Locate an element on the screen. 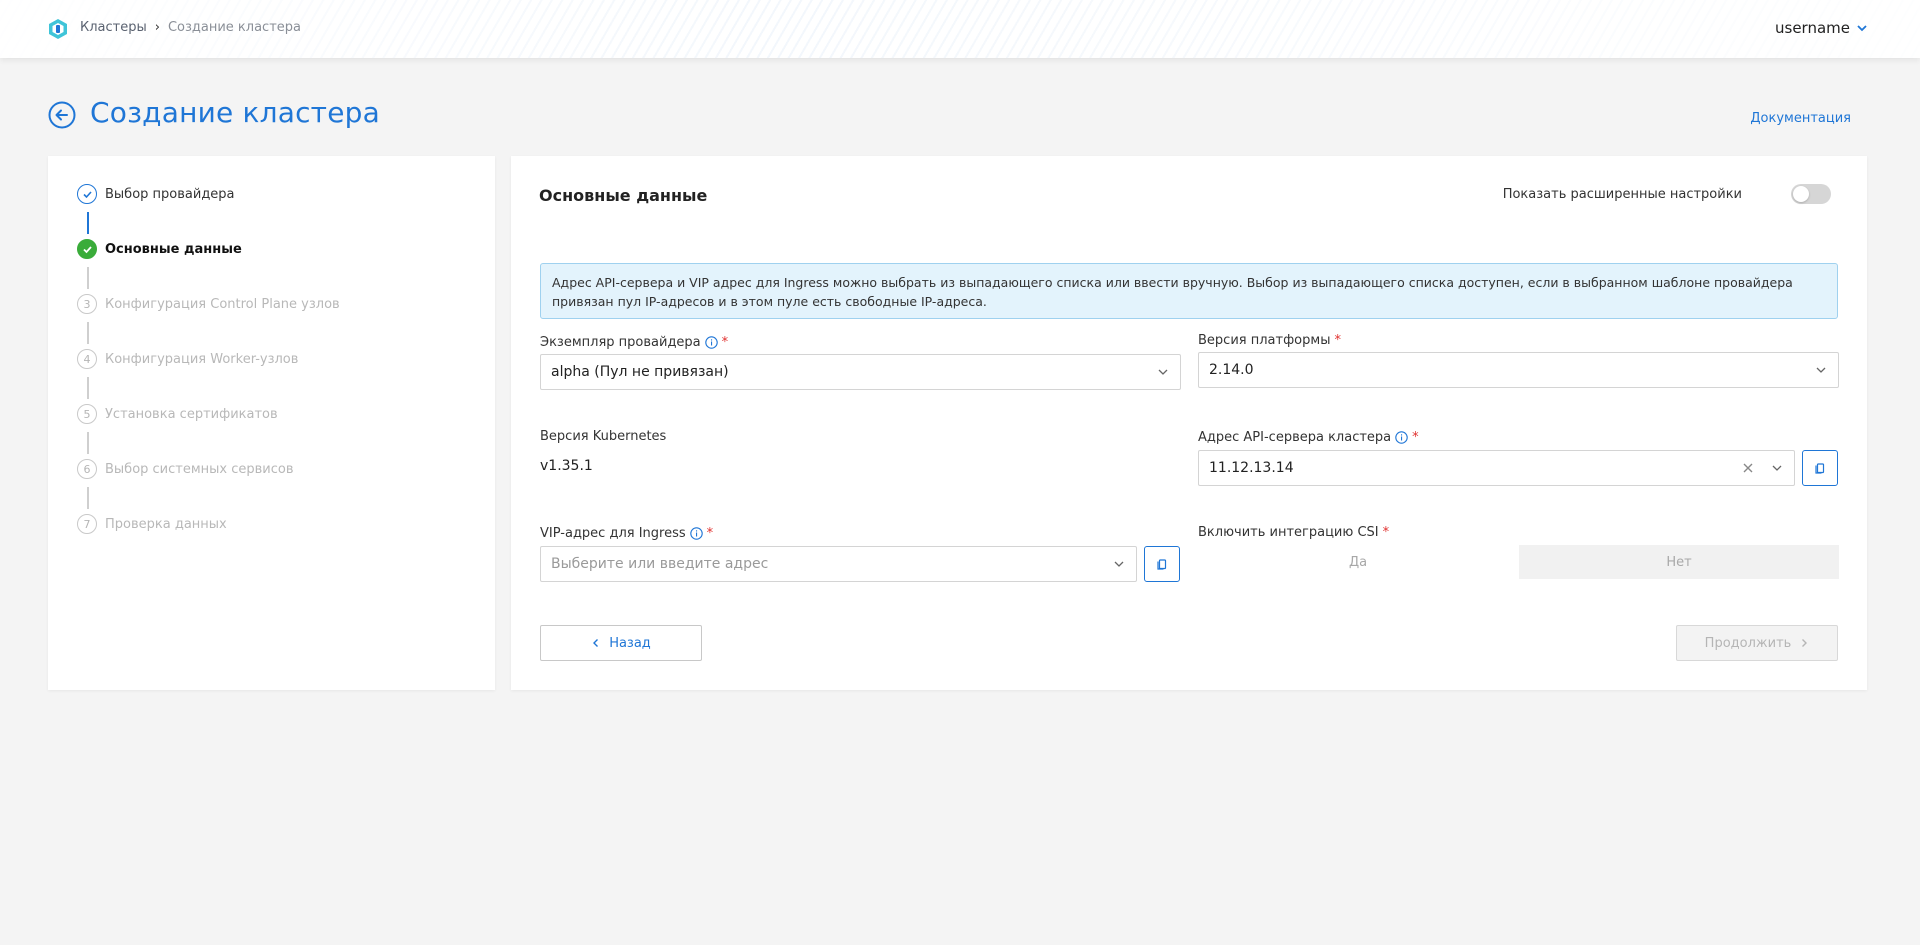  page-title: Создание кластера is located at coordinates (235, 112).